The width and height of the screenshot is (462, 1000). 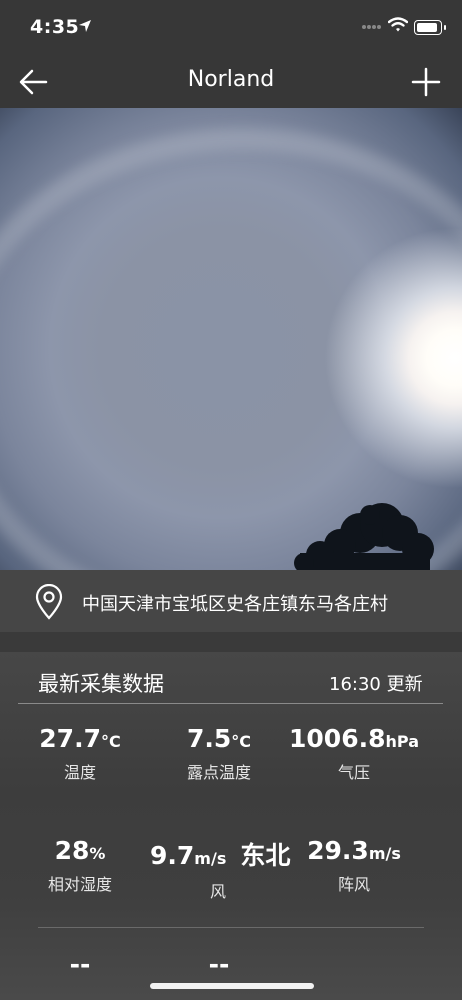 What do you see at coordinates (372, 28) in the screenshot?
I see `signal-icon` at bounding box center [372, 28].